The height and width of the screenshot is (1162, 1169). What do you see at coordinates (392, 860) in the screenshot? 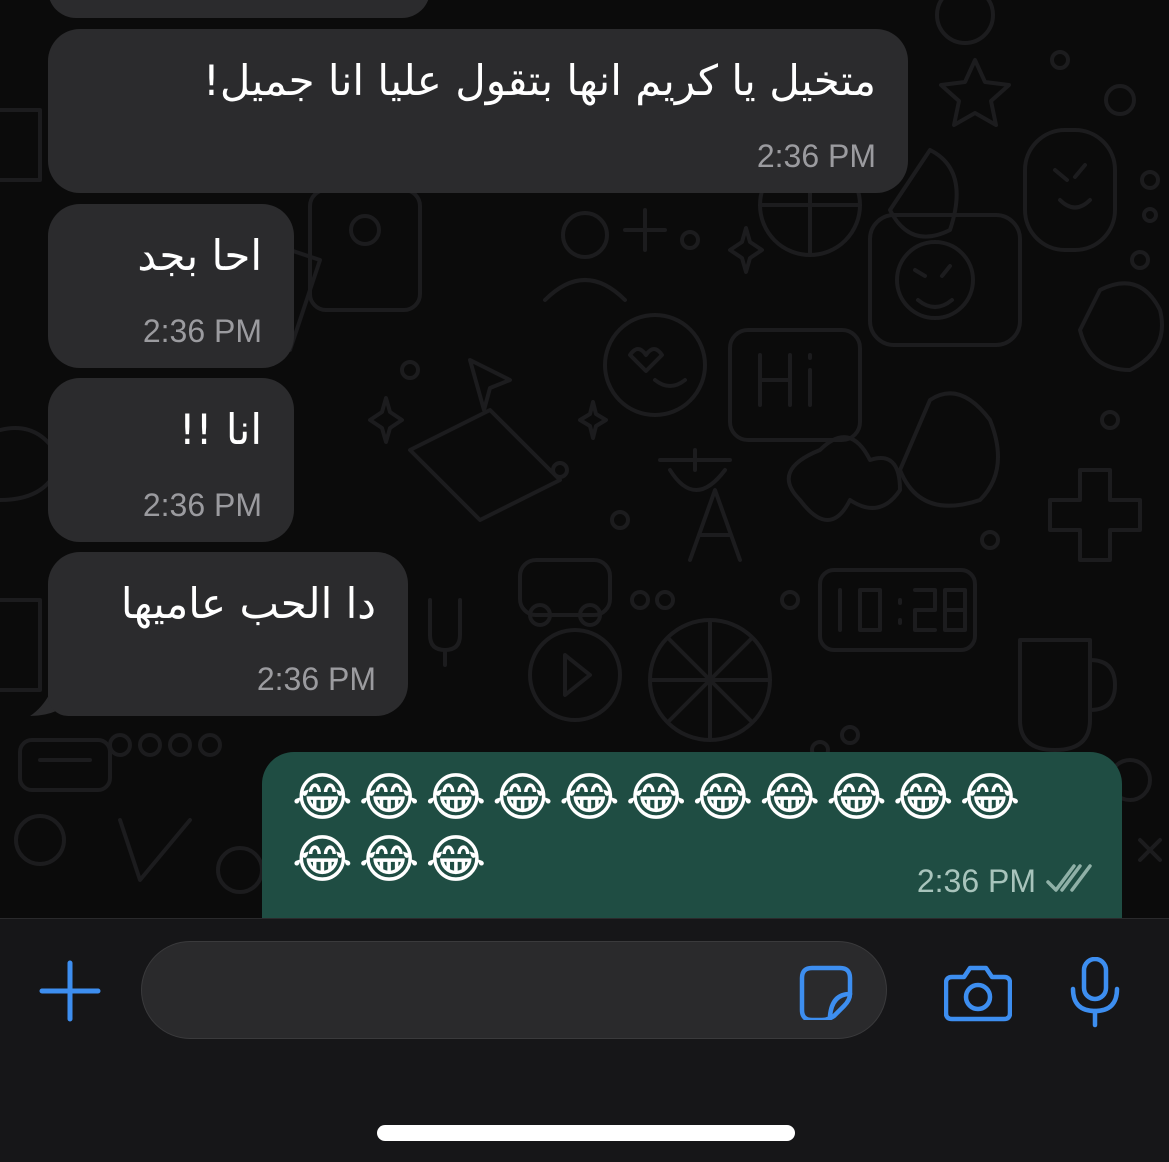
I see `emoji-line-2: 😂😂😂` at bounding box center [392, 860].